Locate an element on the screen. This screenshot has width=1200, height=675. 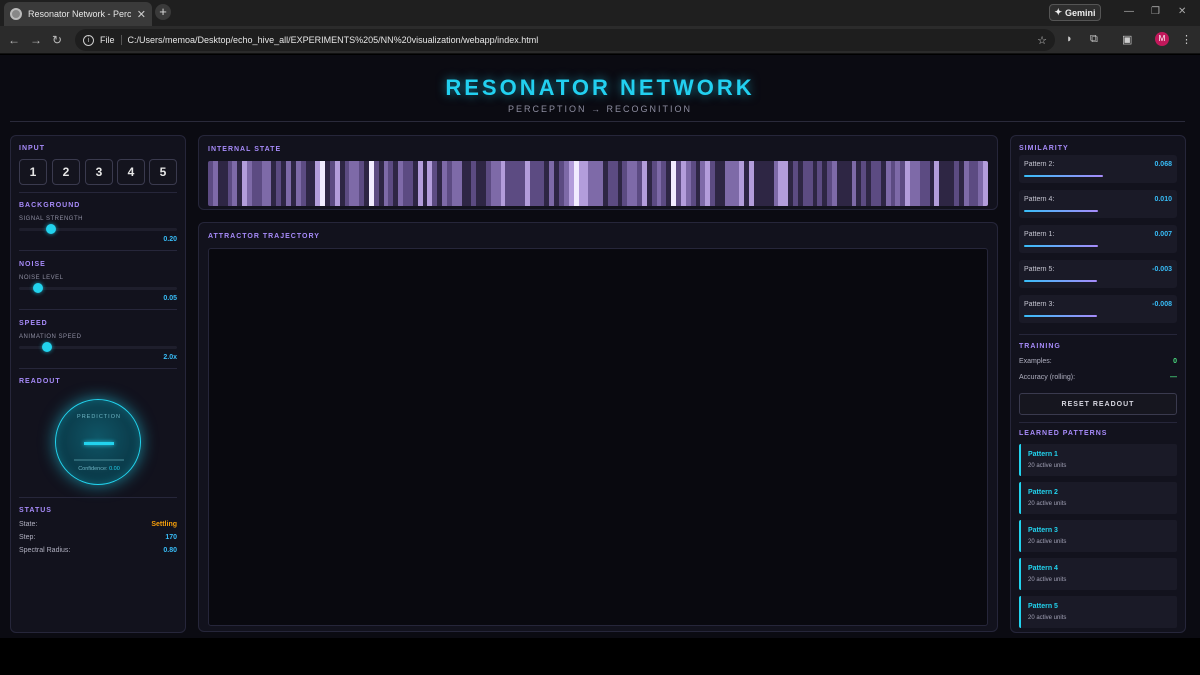
input-button-2: 2 is located at coordinates (66, 172).